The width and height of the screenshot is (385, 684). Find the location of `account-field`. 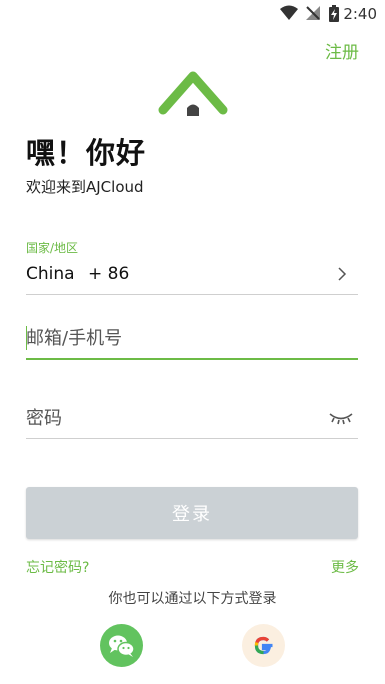

account-field is located at coordinates (192, 340).